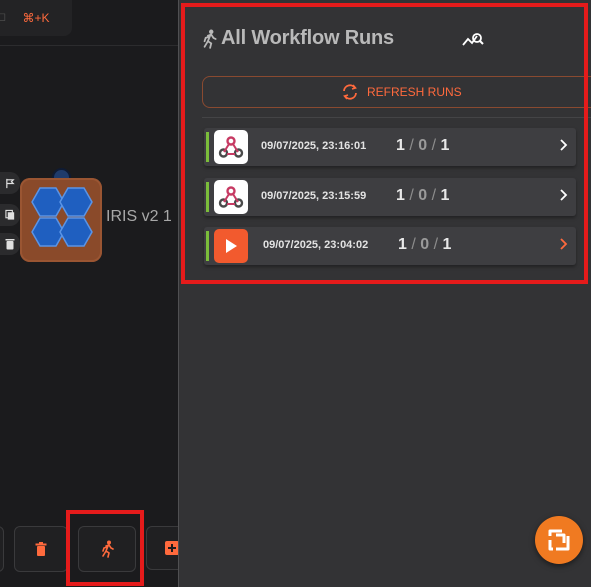  I want to click on search-shortcut-button: ◻ ⌘+K, so click(36, 18).